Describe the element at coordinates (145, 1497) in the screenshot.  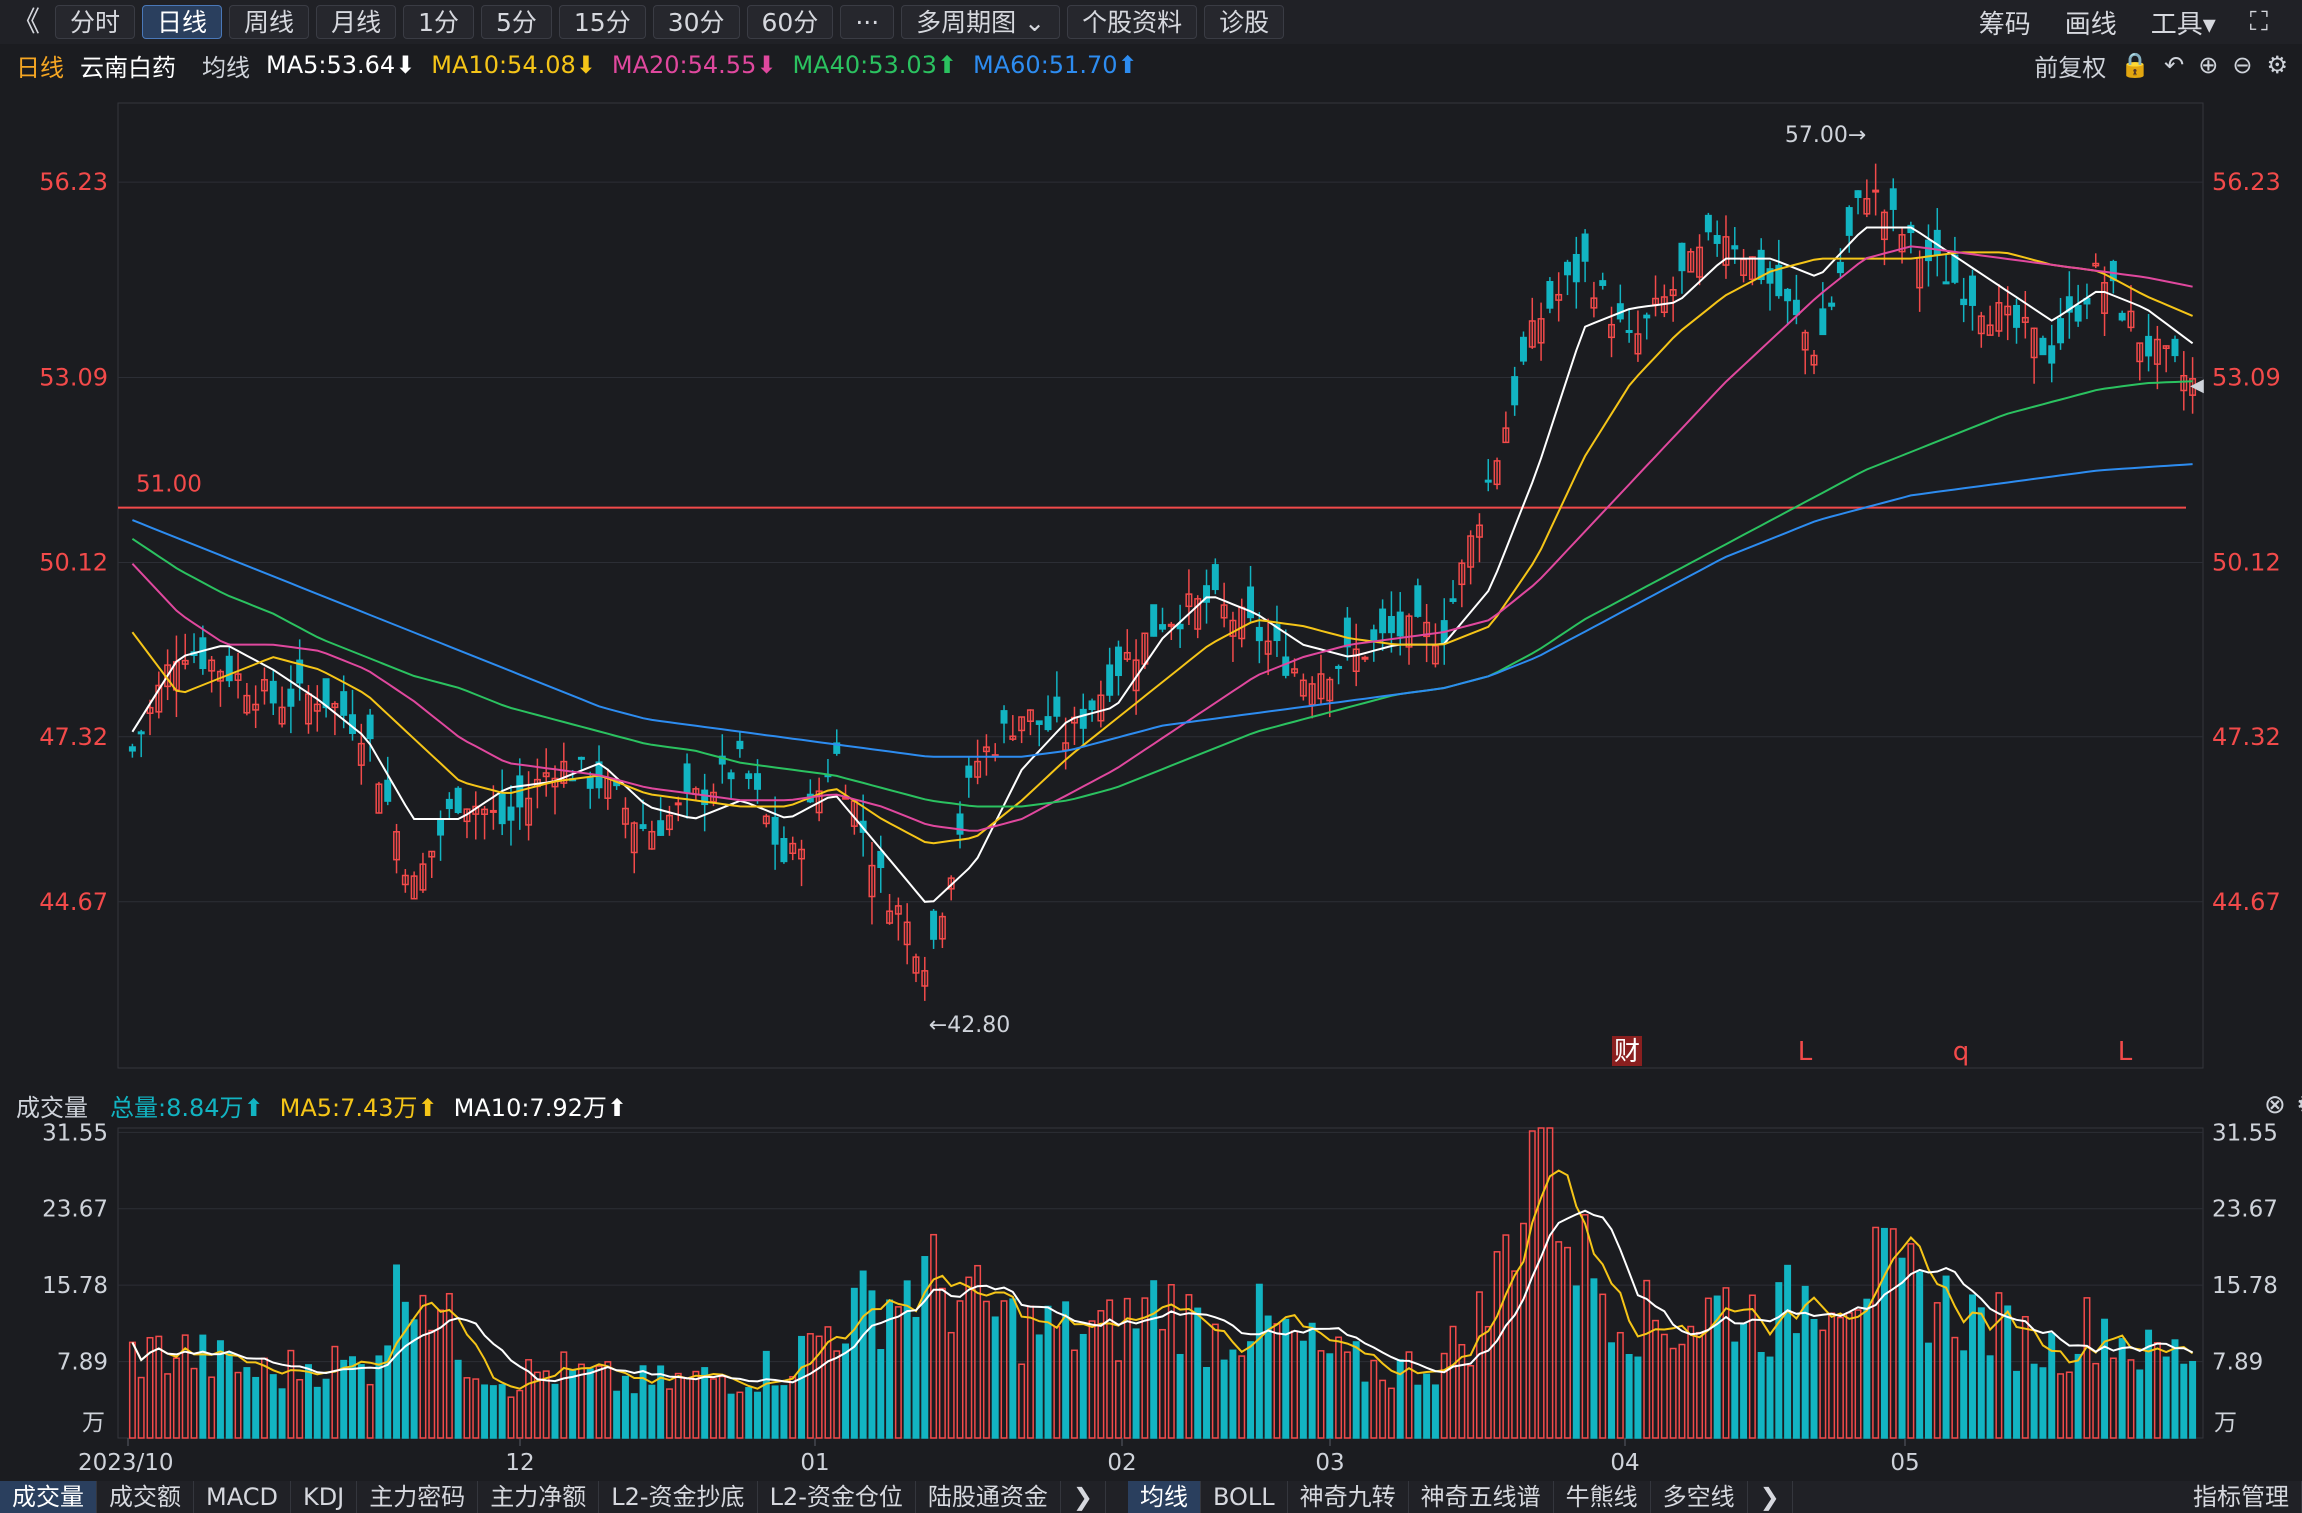
I see `indicator-tab-1: 成交额` at that location.